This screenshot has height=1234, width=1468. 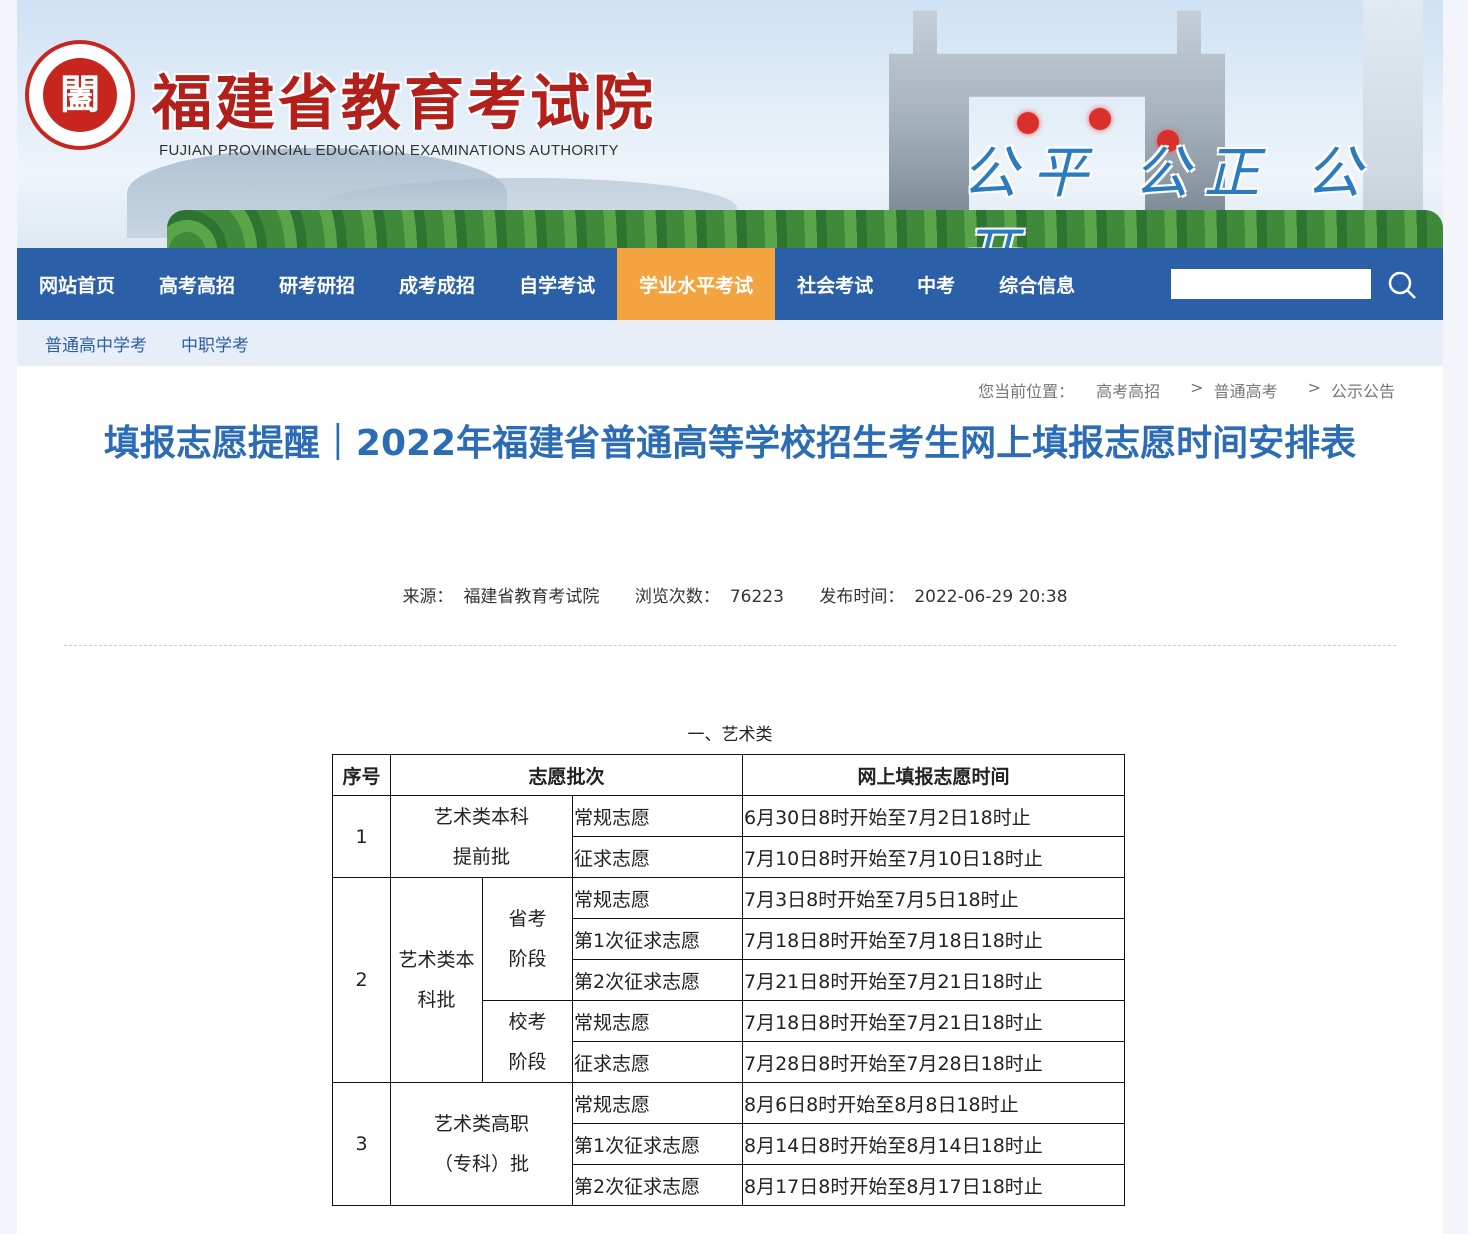 What do you see at coordinates (361, 1144) in the screenshot?
I see `row-no: 3` at bounding box center [361, 1144].